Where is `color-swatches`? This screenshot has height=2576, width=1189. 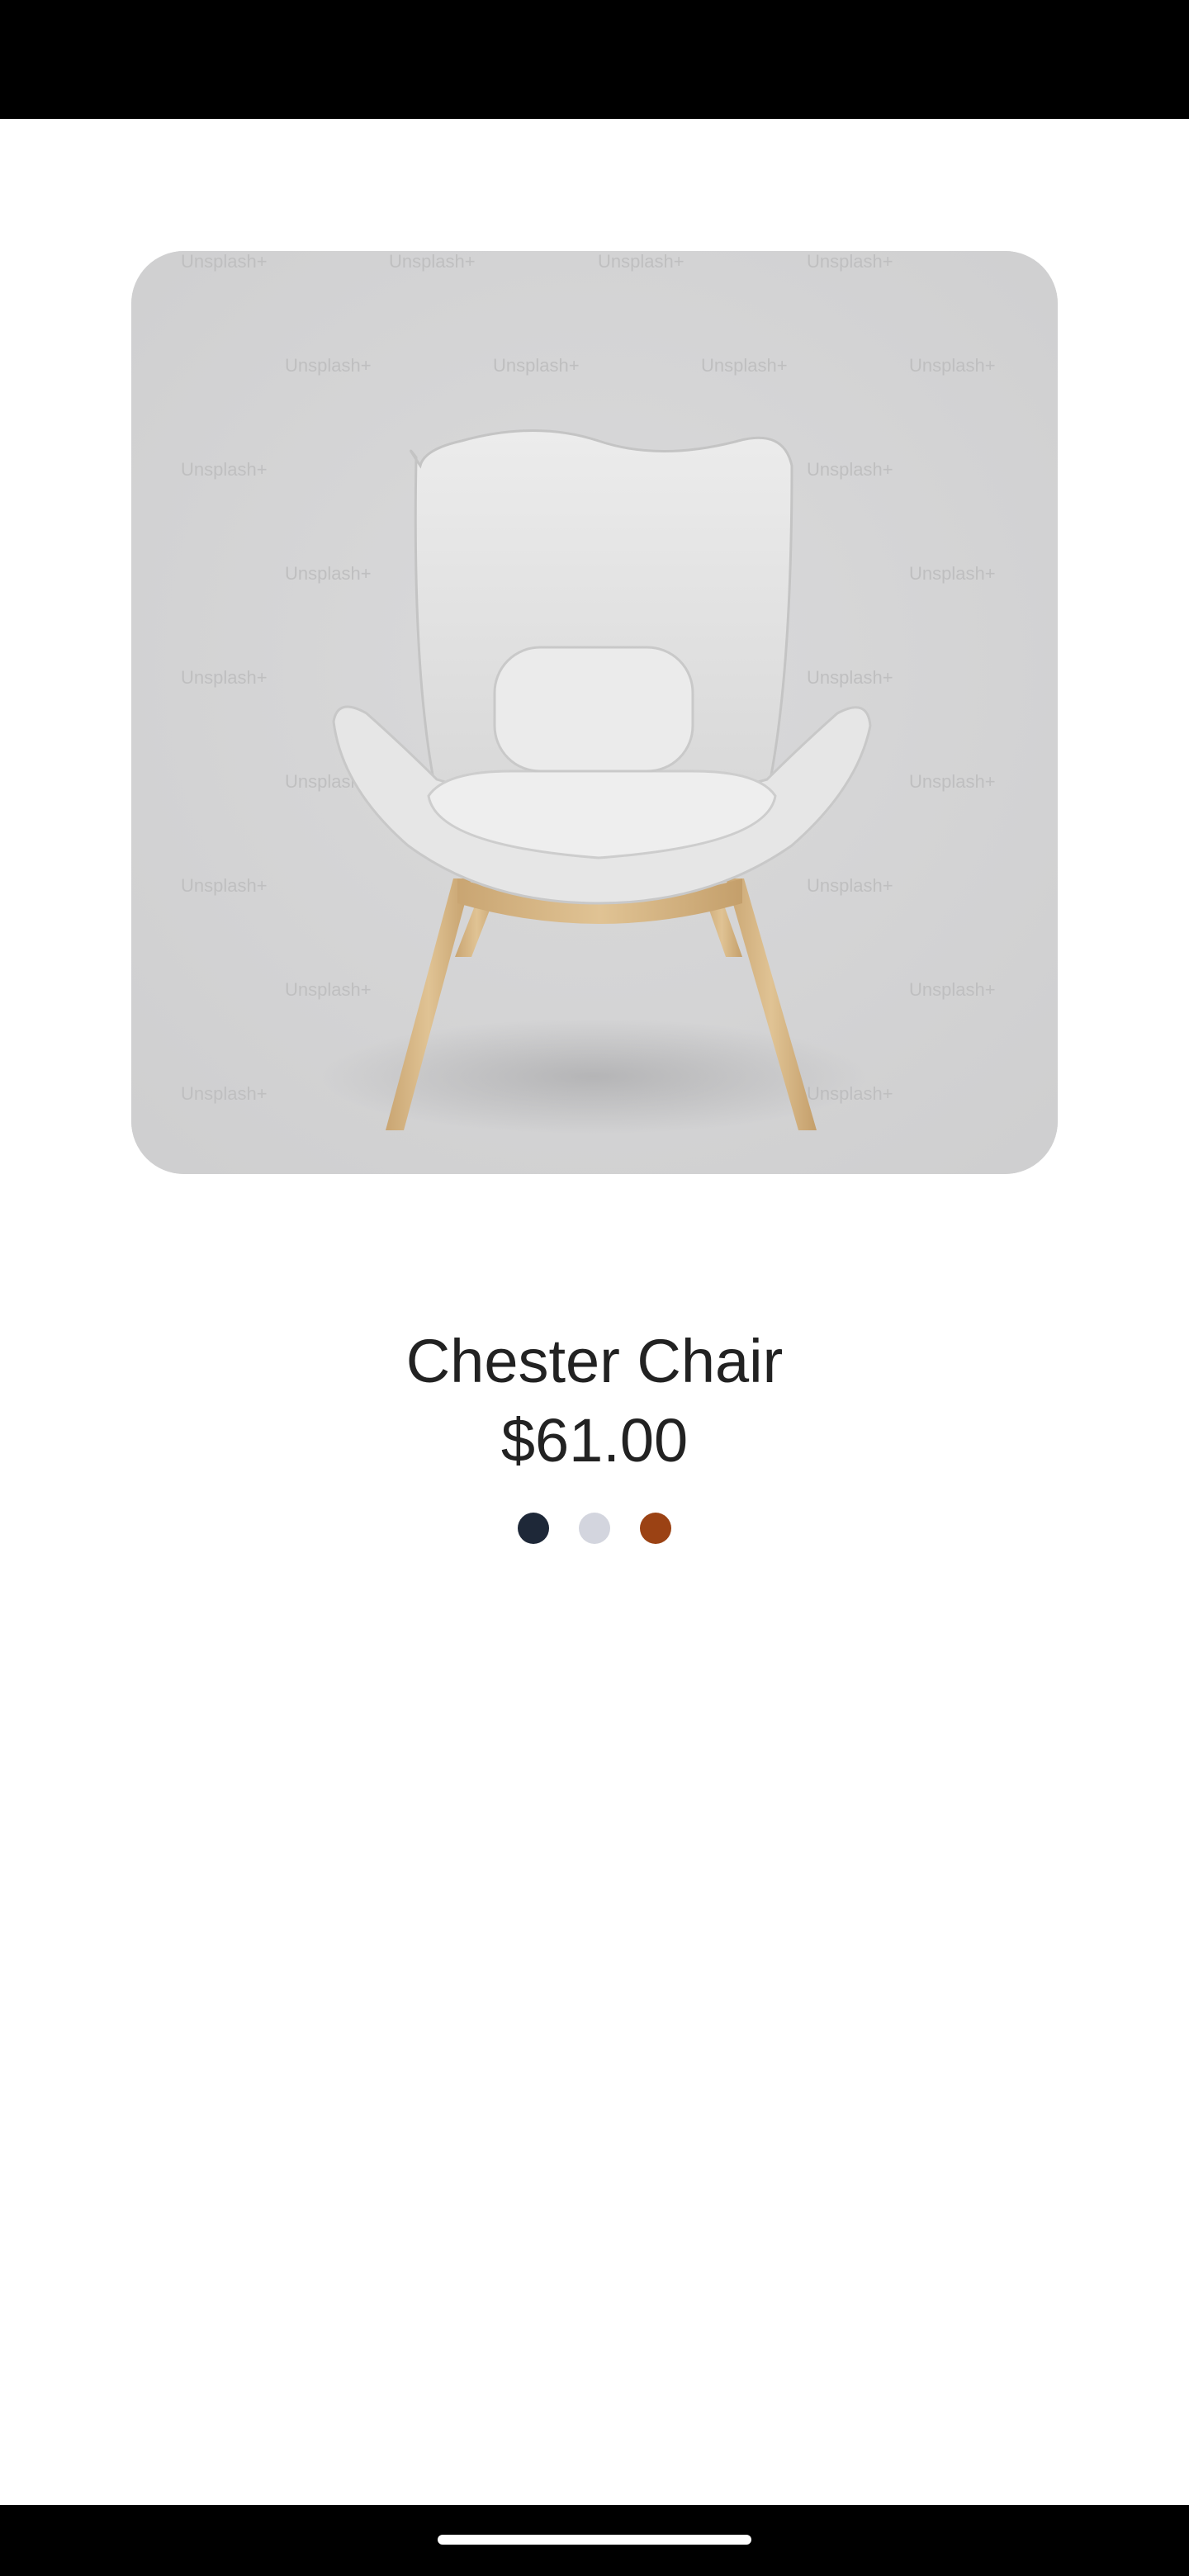
color-swatches is located at coordinates (594, 1529).